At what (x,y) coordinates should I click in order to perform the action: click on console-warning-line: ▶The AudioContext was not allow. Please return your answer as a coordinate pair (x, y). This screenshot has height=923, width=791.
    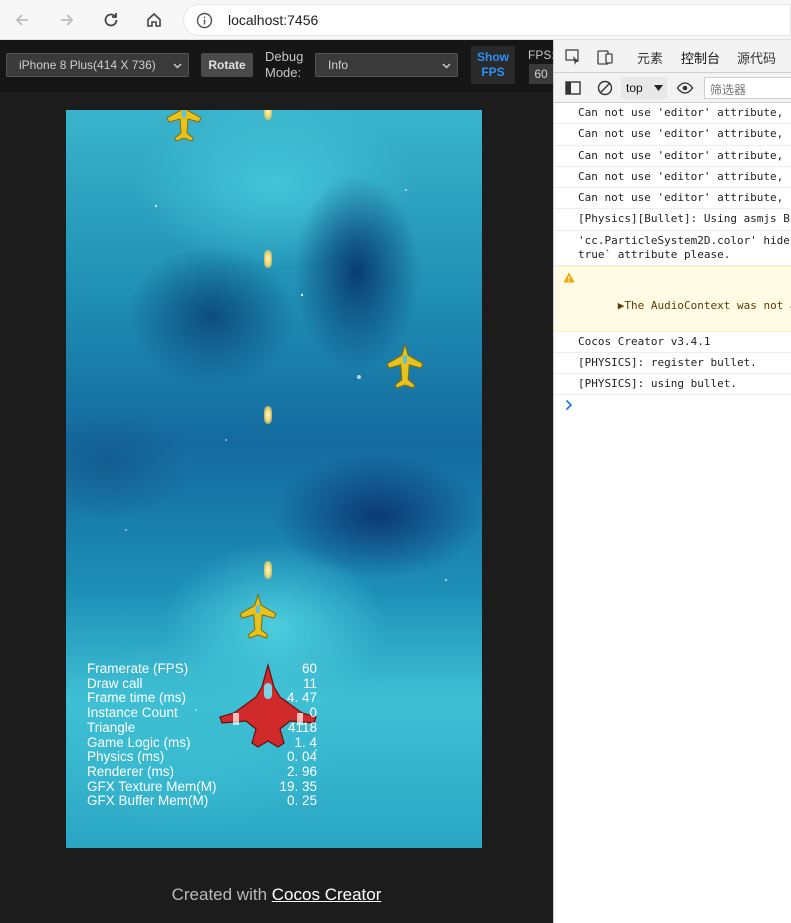
    Looking at the image, I should click on (672, 299).